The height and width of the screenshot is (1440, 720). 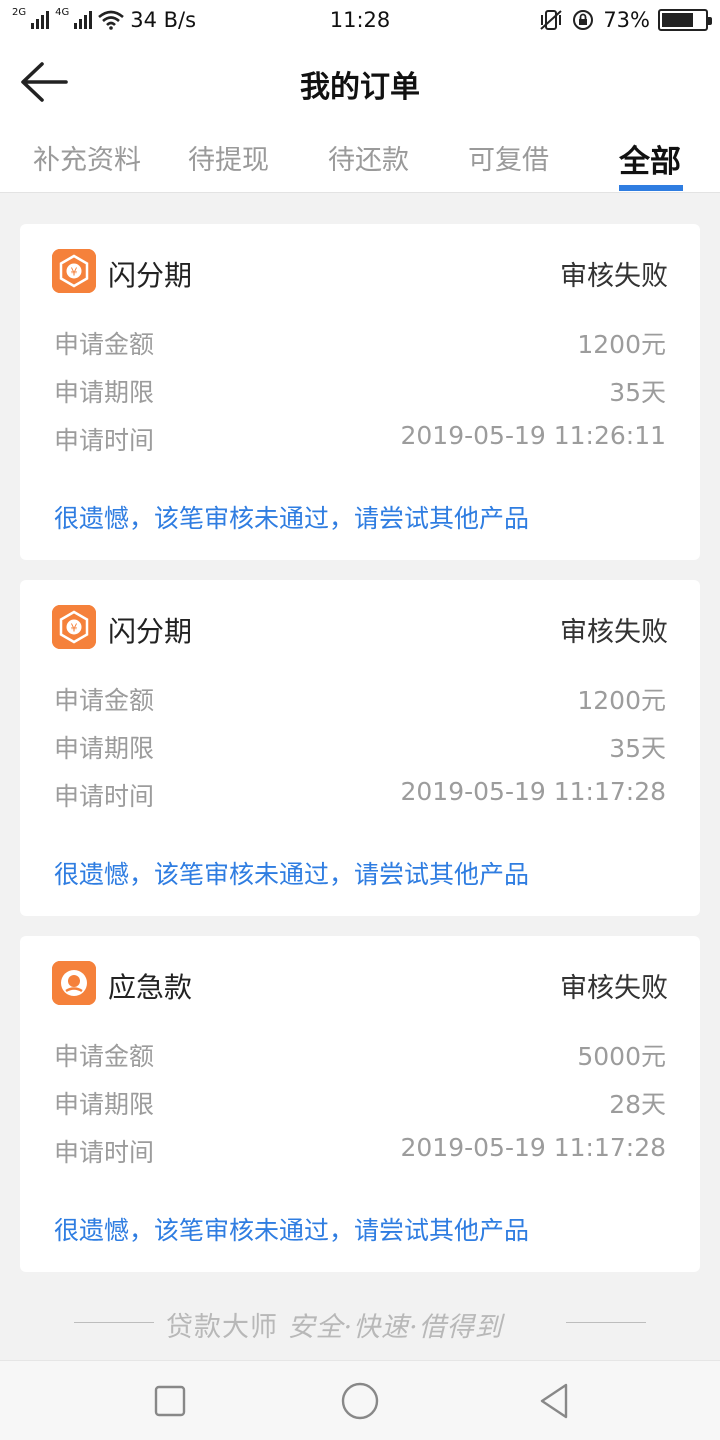 I want to click on footer-tagline: 安全·快速·借得到, so click(x=395, y=1327).